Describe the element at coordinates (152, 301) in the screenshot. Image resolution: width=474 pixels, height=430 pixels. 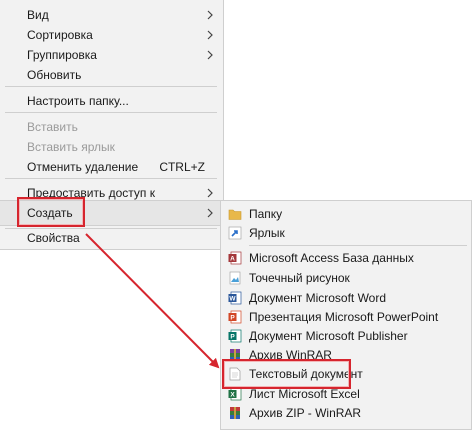
I see `red-arrow-icon` at that location.